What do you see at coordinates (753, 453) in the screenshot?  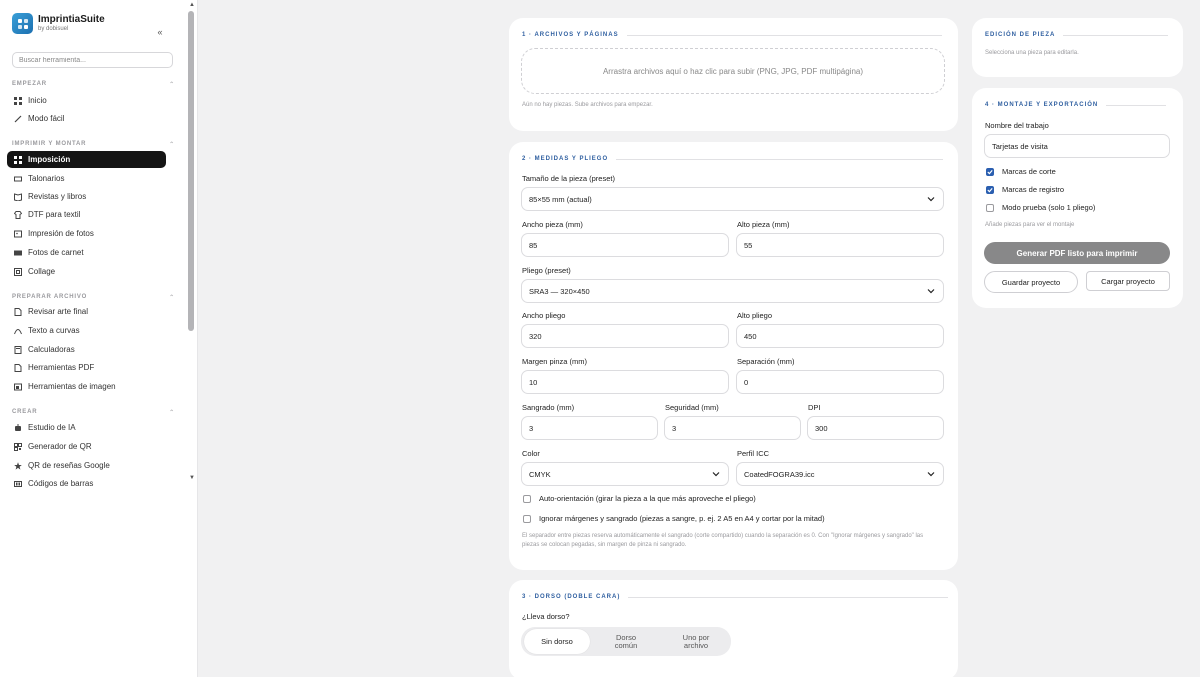 I see `icc-label: Perfil ICC` at bounding box center [753, 453].